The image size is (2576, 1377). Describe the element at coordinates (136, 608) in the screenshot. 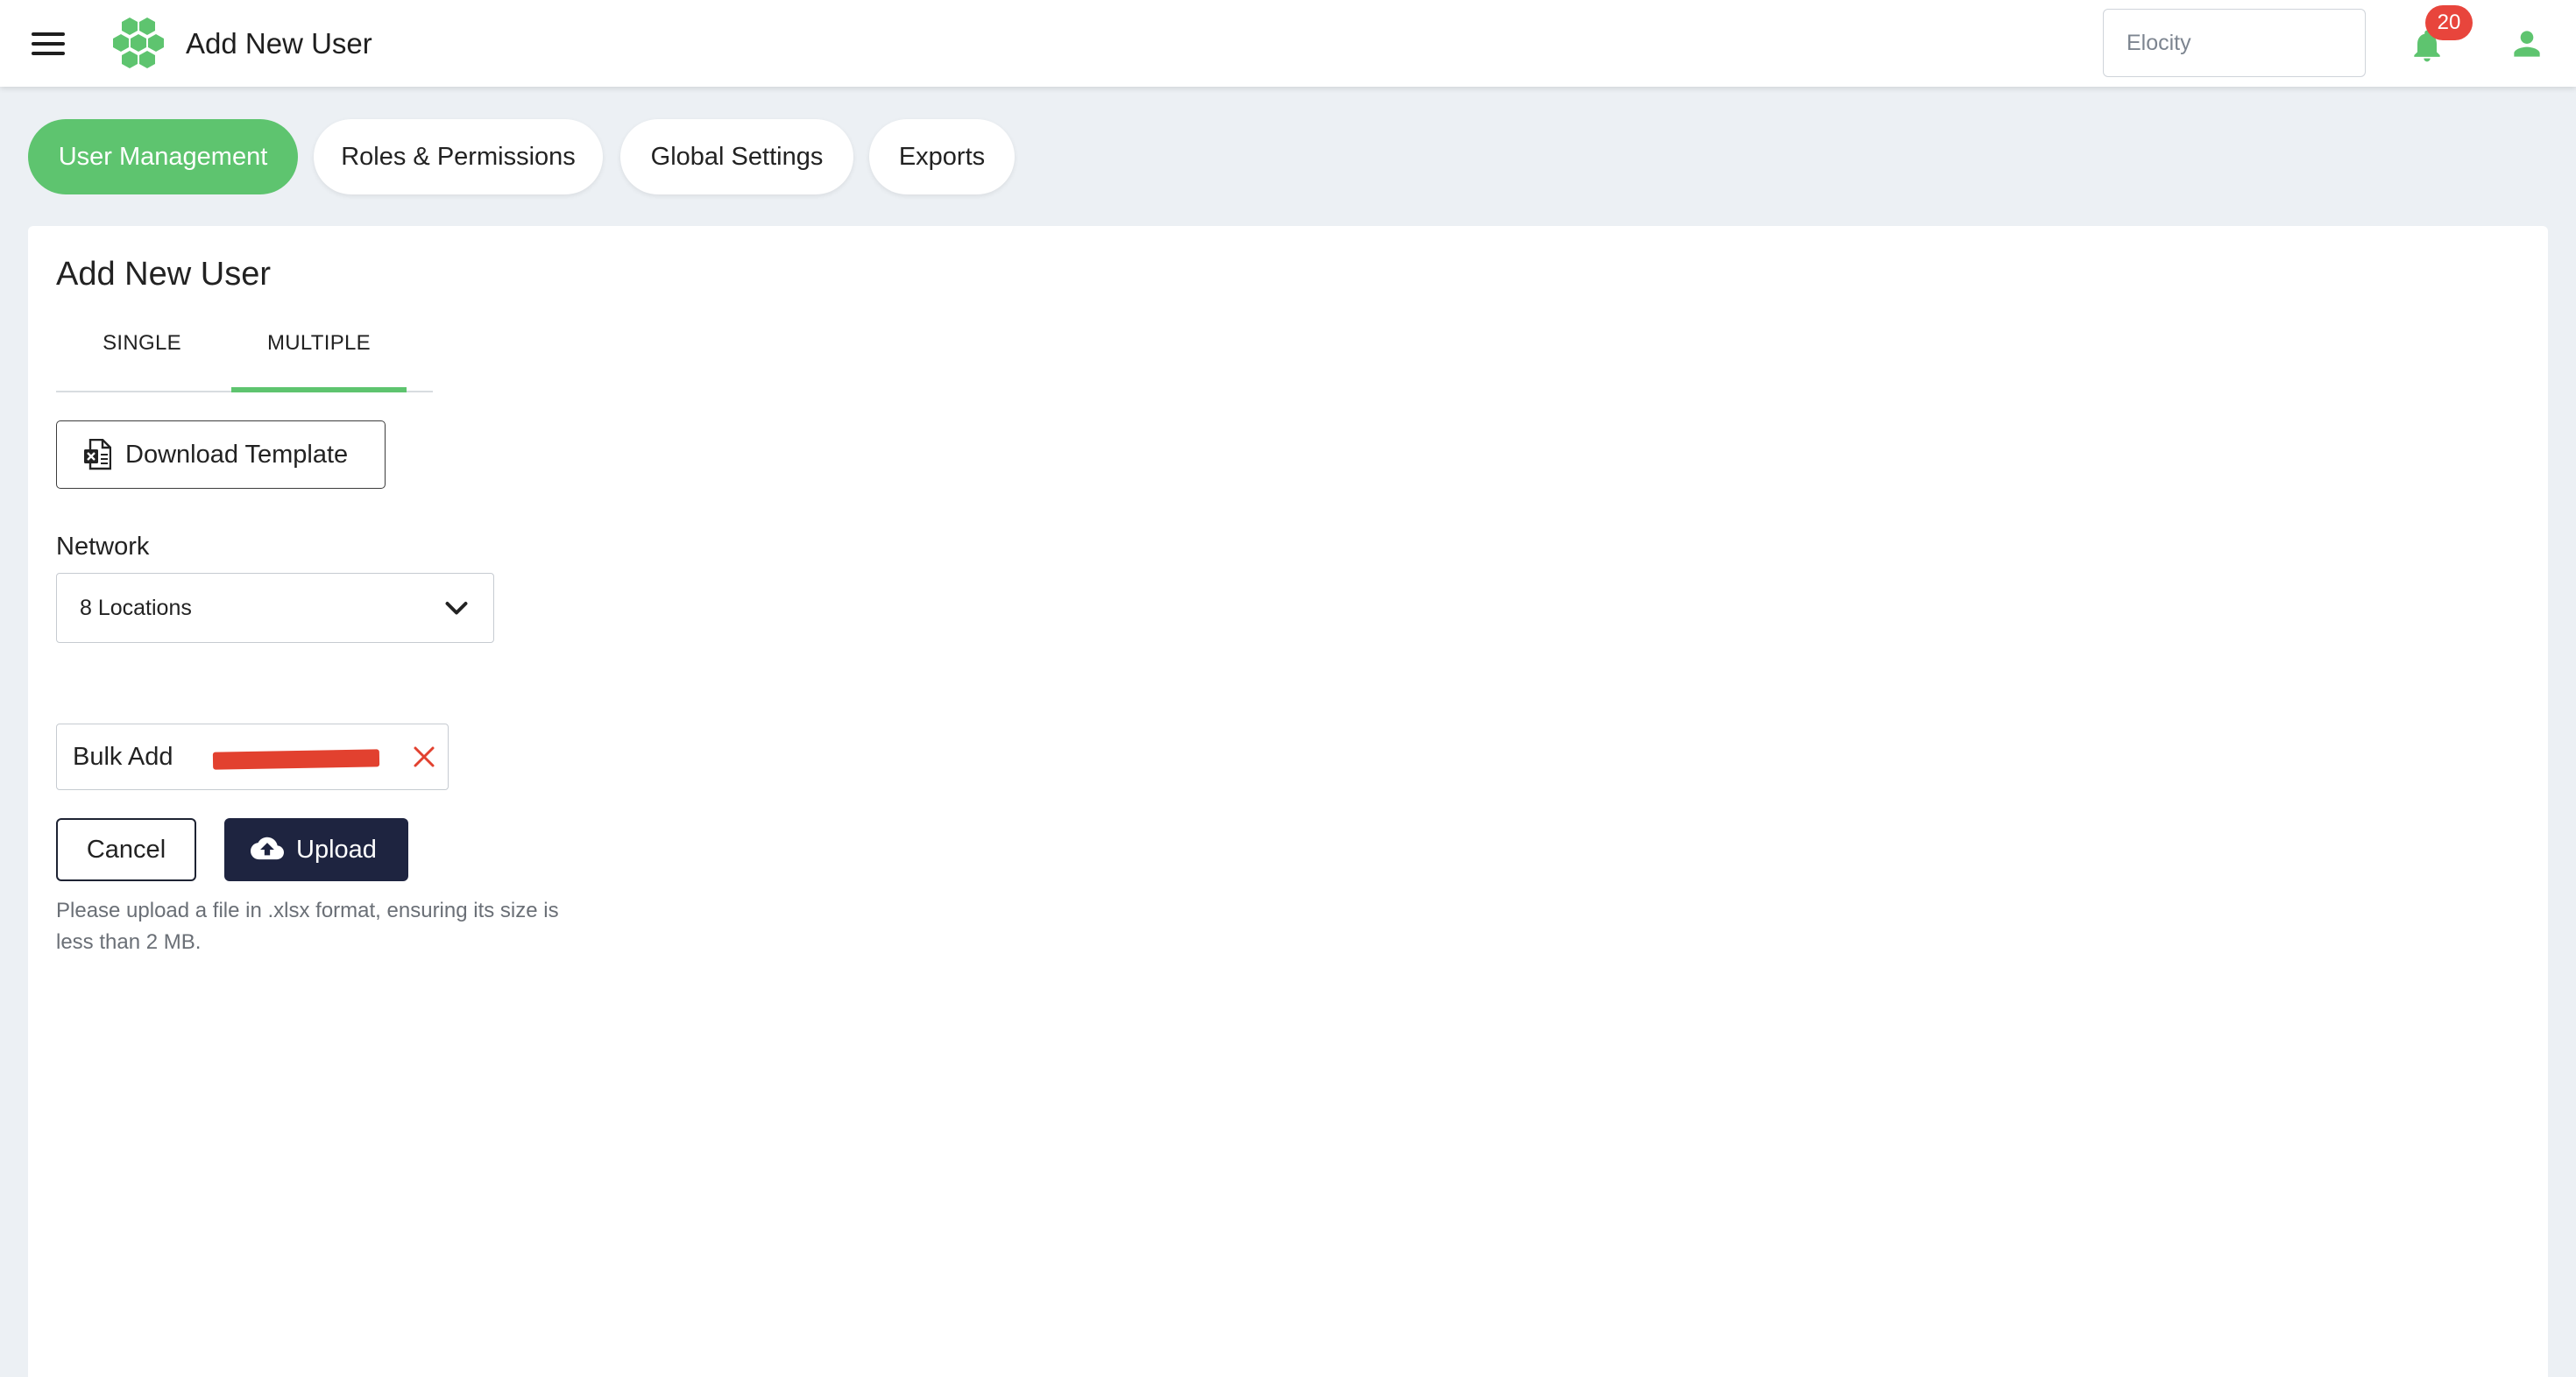

I see `network-select-value: 8 Locations` at that location.